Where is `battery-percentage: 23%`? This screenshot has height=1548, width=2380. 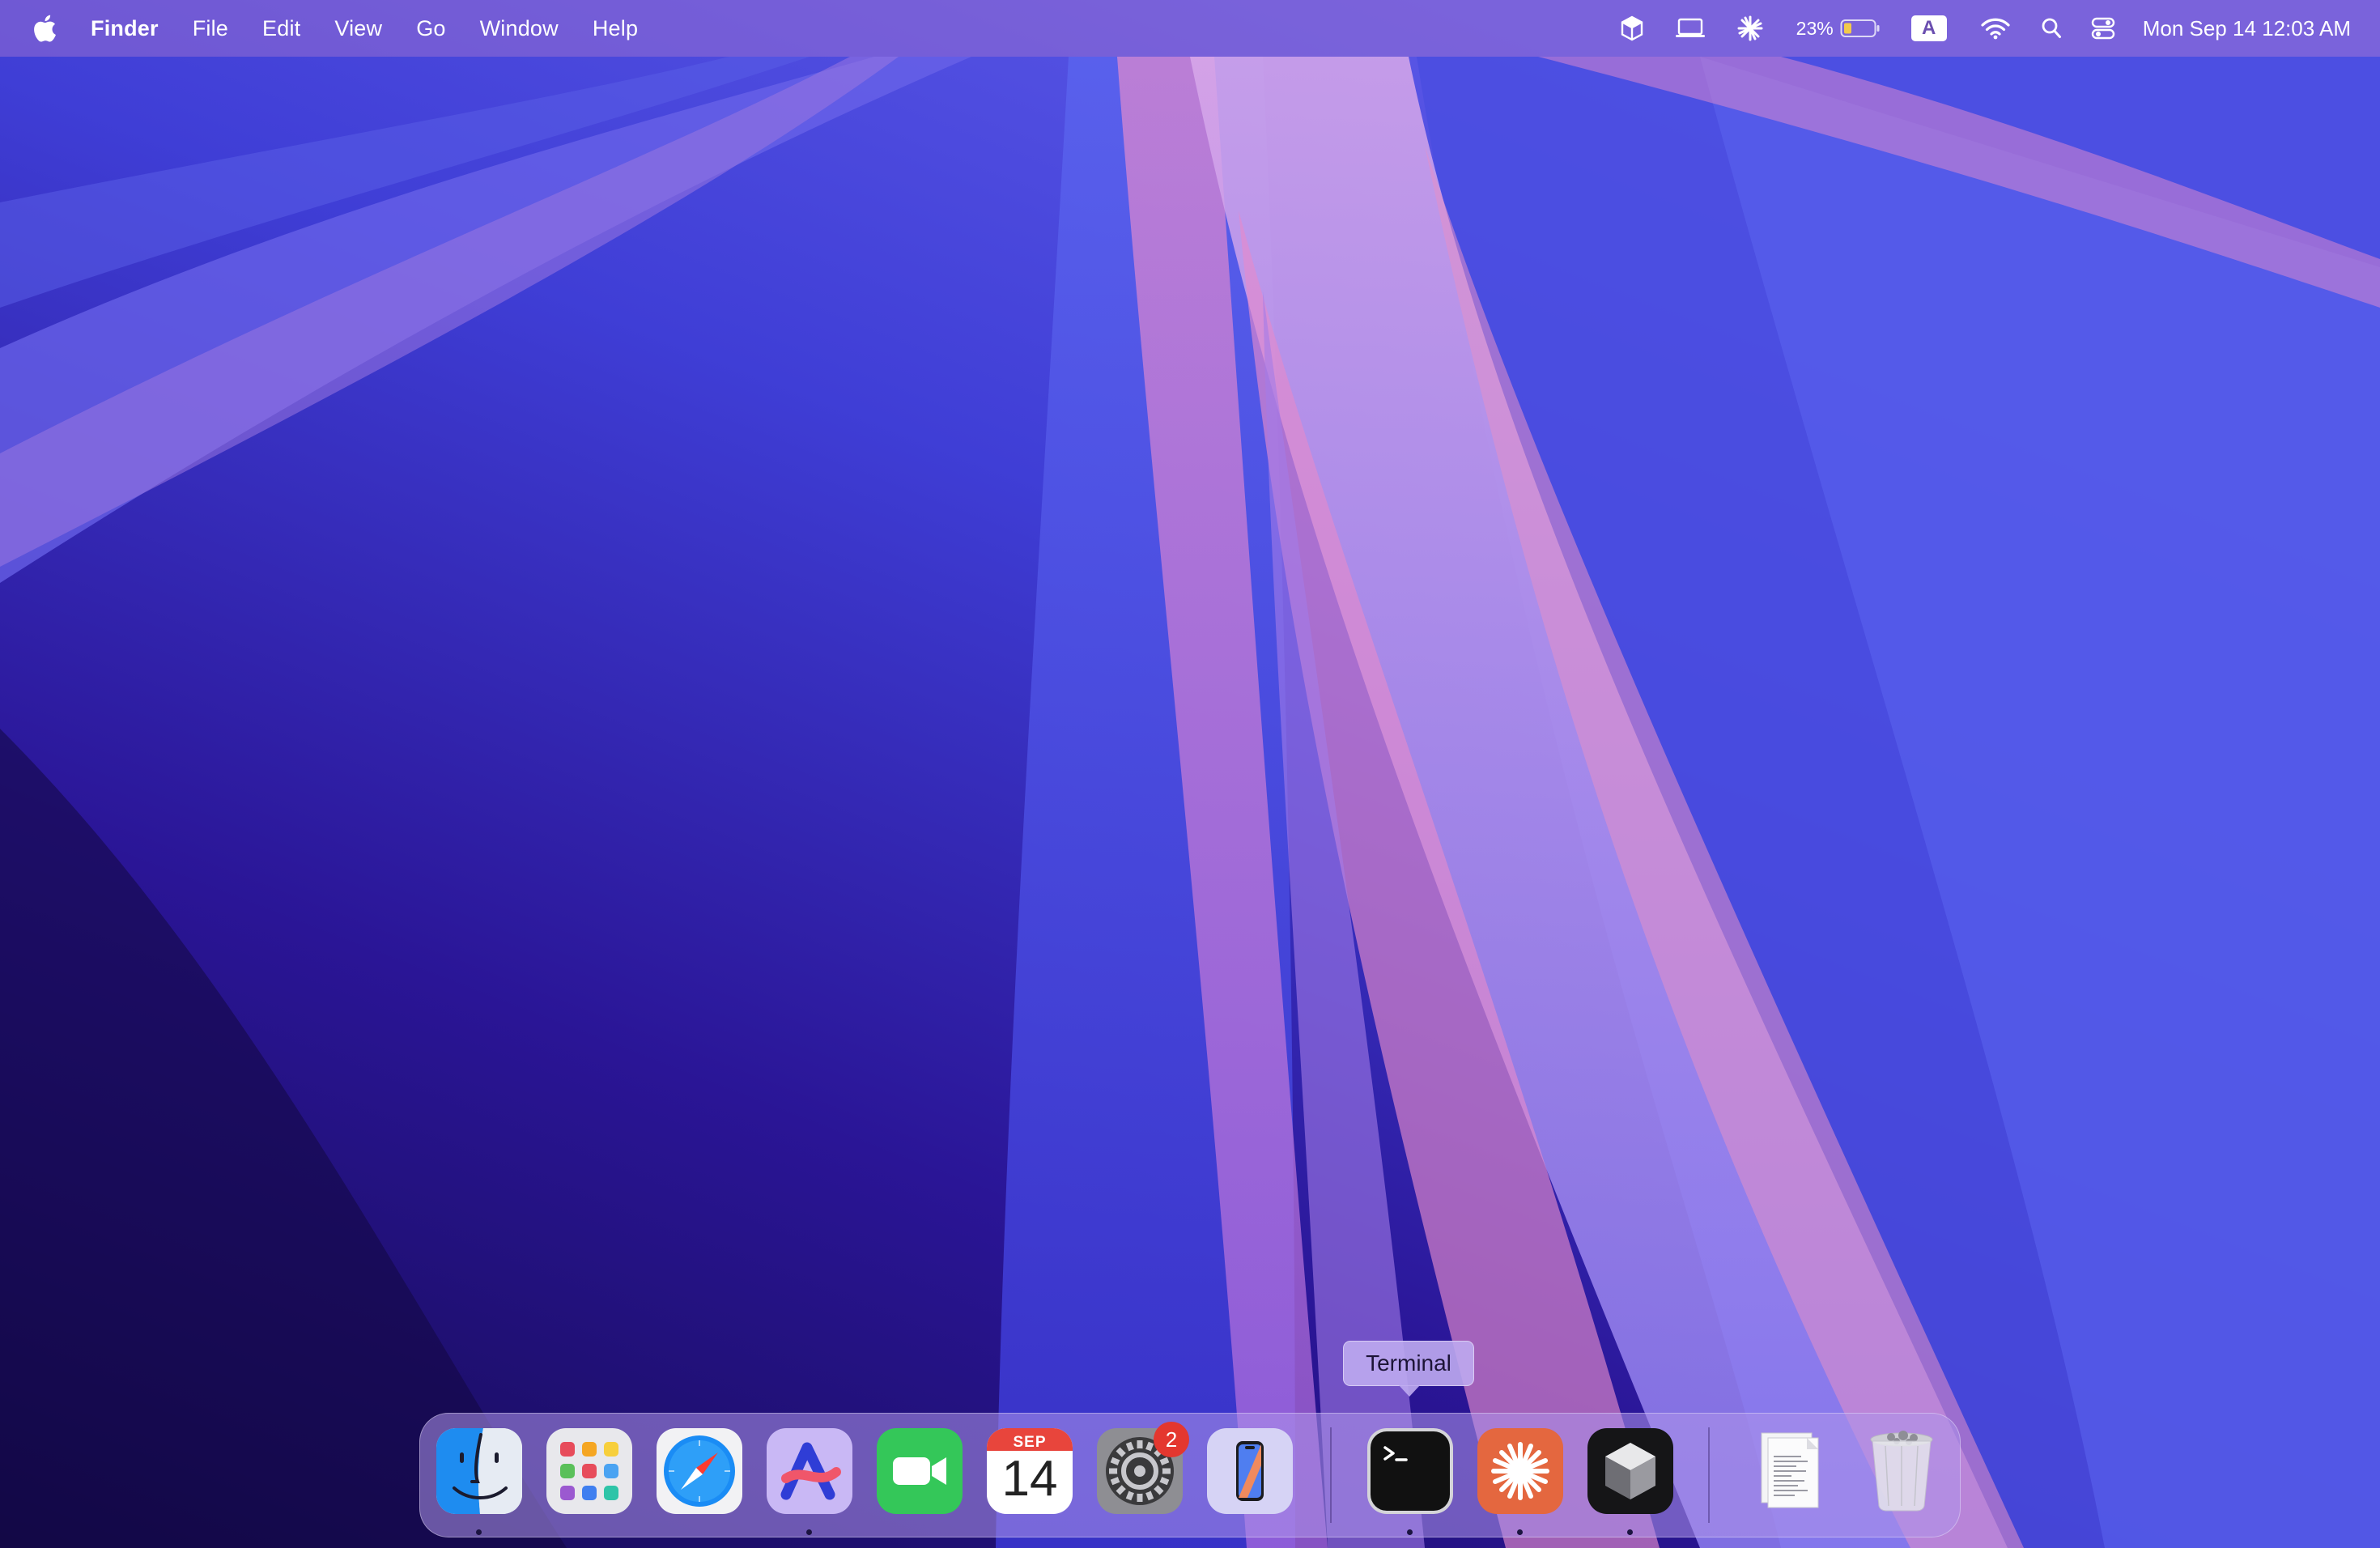 battery-percentage: 23% is located at coordinates (1815, 28).